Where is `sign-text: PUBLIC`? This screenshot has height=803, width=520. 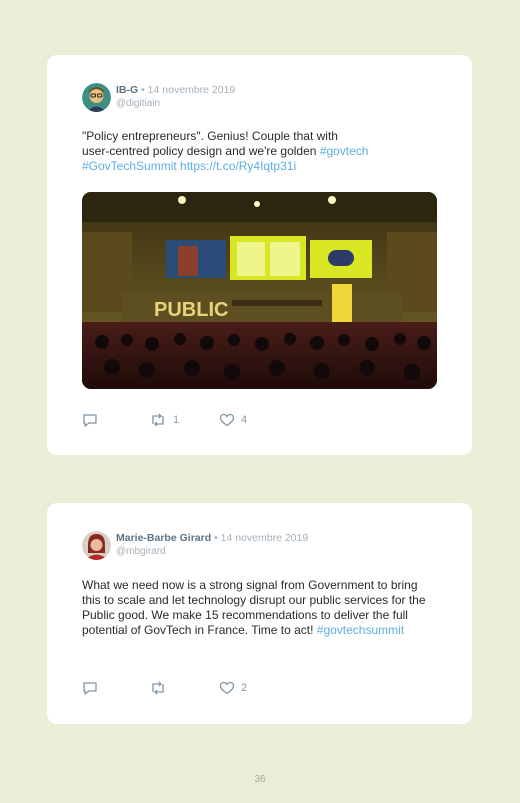 sign-text: PUBLIC is located at coordinates (191, 310).